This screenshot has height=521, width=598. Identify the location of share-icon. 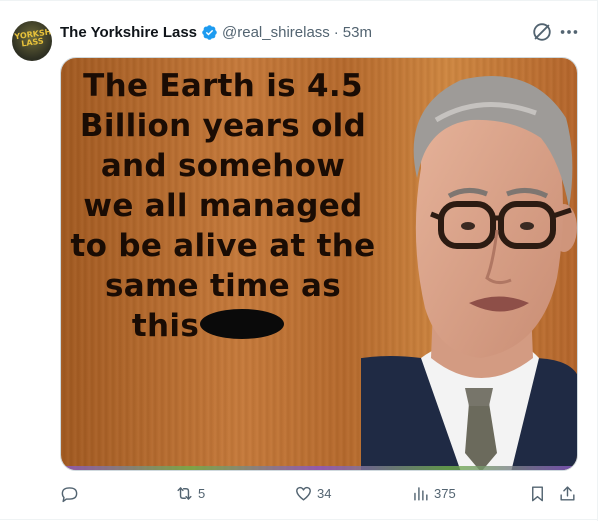
(567, 493).